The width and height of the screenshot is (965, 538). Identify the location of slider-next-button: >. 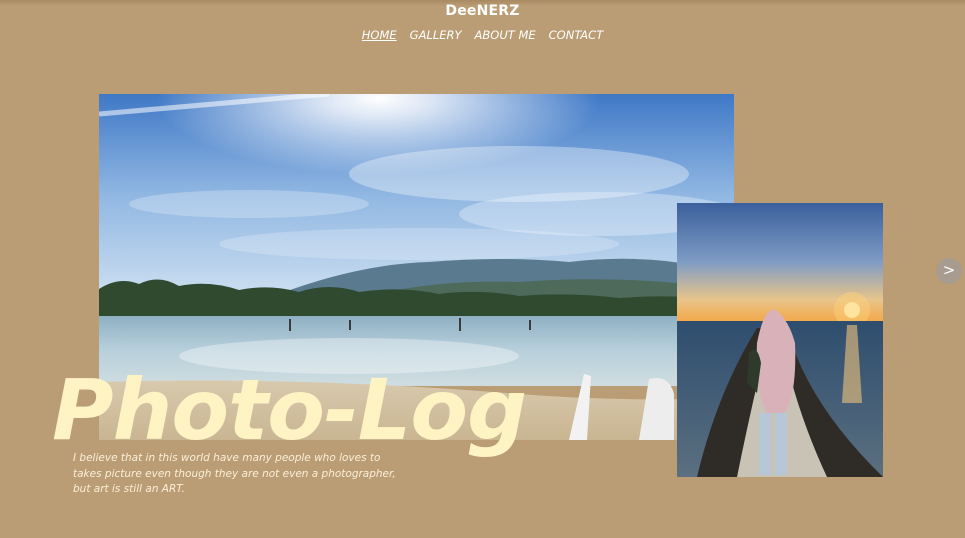
(949, 271).